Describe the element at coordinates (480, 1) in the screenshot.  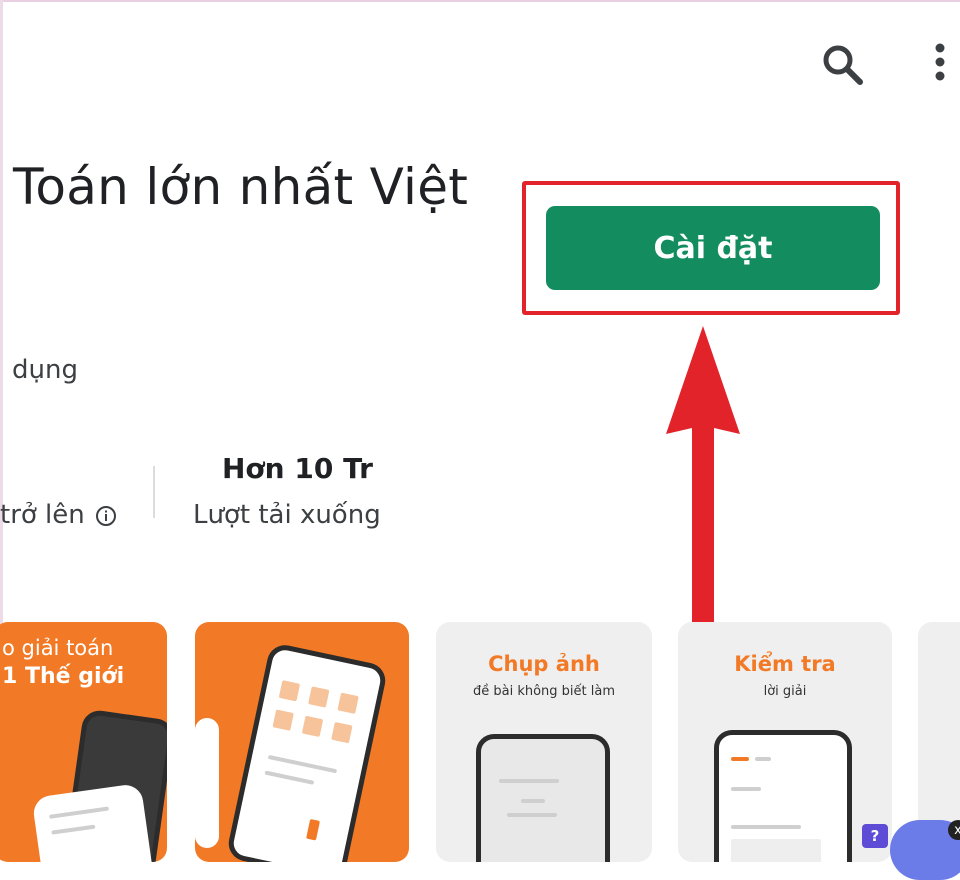
I see `top-border` at that location.